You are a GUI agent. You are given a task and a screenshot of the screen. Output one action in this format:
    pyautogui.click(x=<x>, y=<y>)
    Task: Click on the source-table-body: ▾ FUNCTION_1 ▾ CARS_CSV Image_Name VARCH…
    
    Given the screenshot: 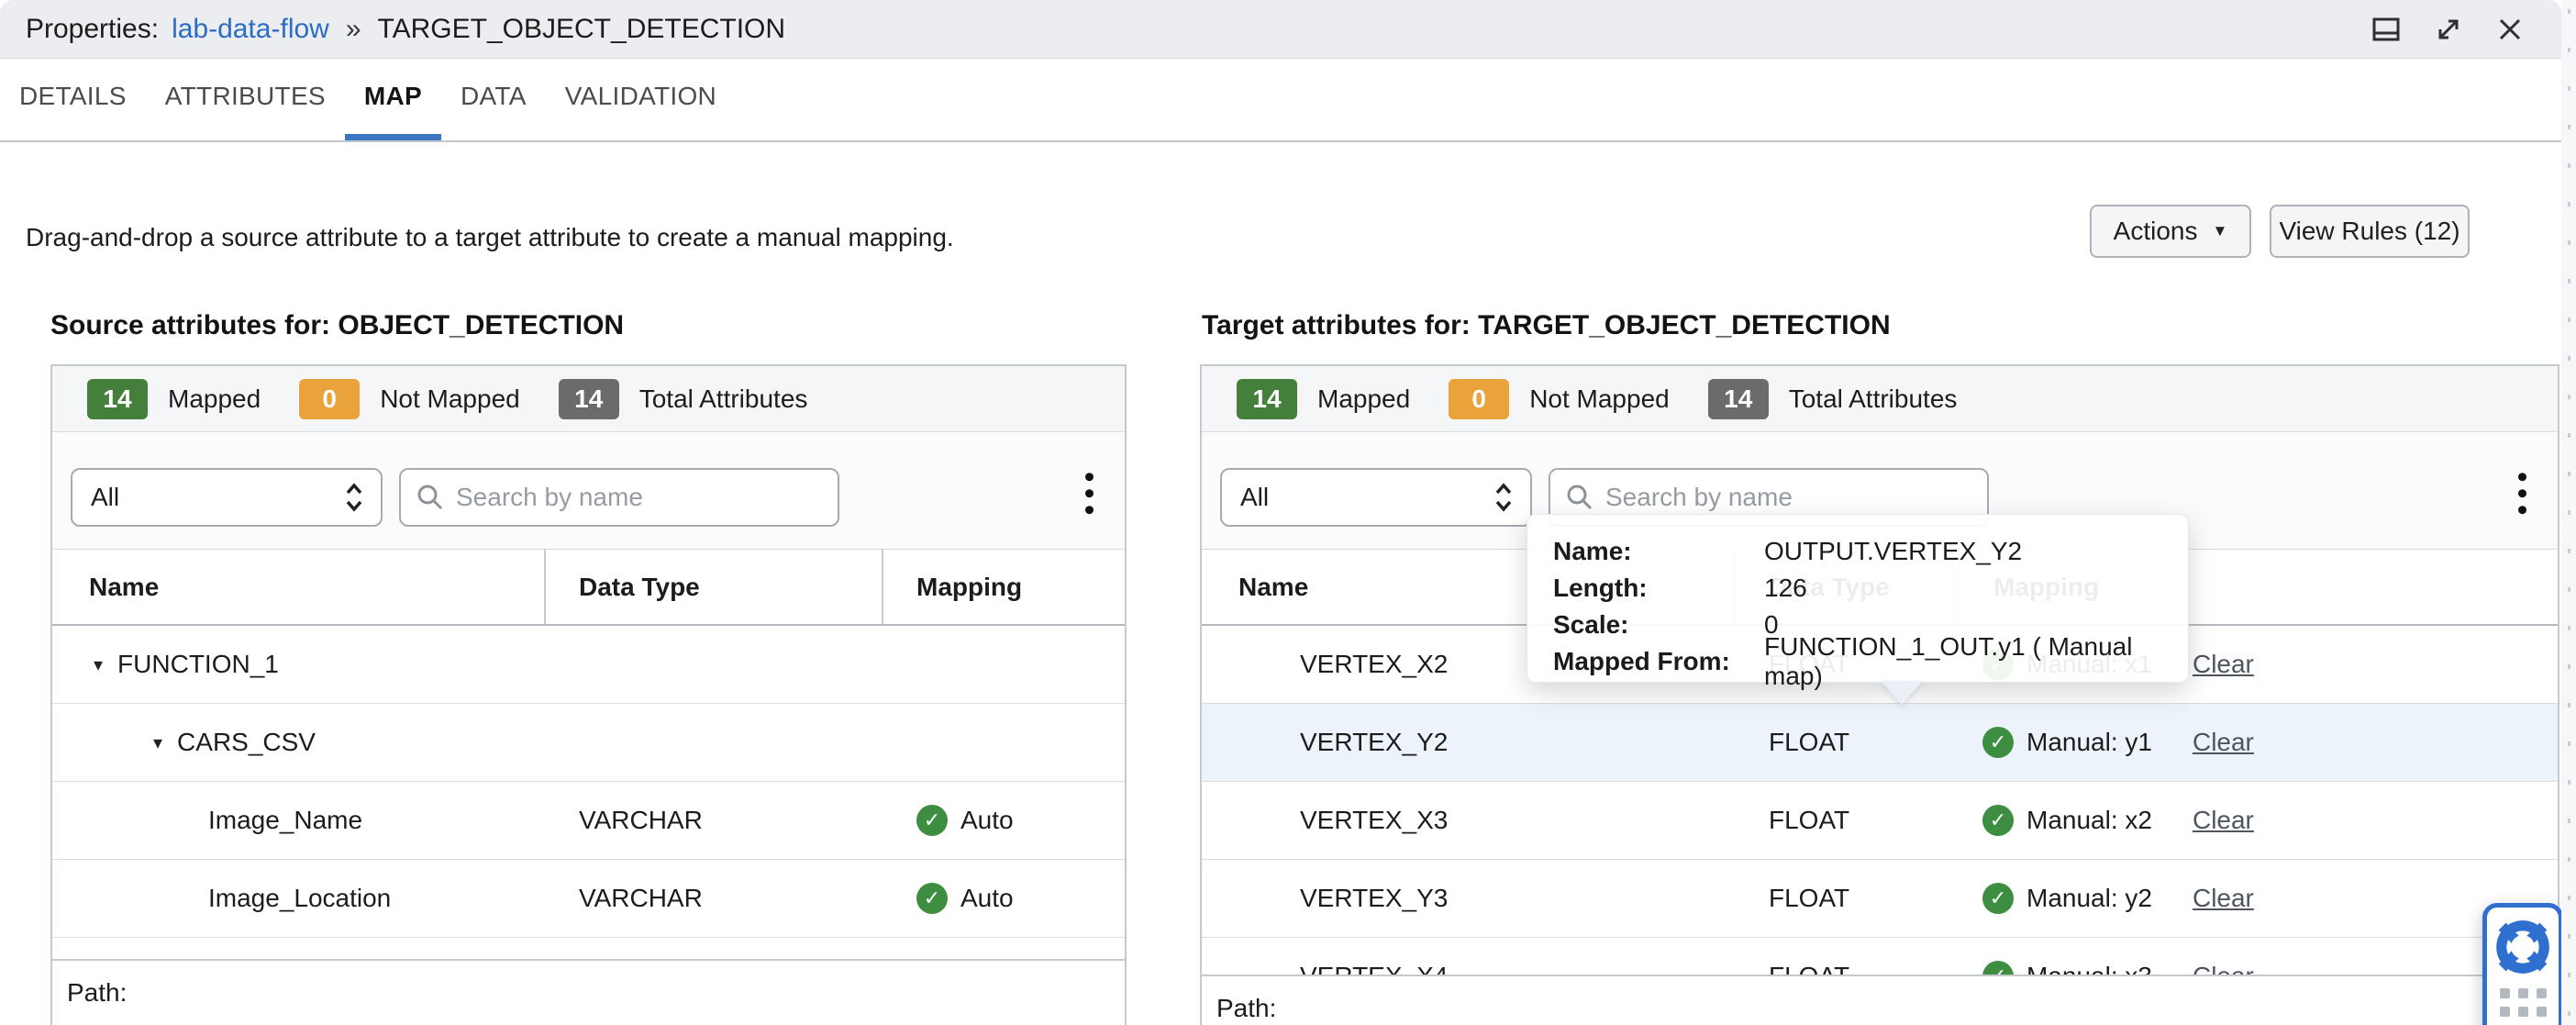 What is the action you would take?
    pyautogui.click(x=588, y=794)
    